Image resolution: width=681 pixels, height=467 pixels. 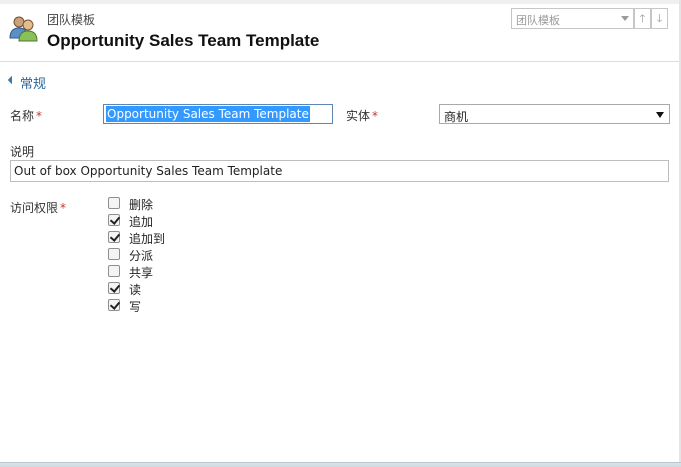 I want to click on checkbox-delete, so click(x=114, y=203).